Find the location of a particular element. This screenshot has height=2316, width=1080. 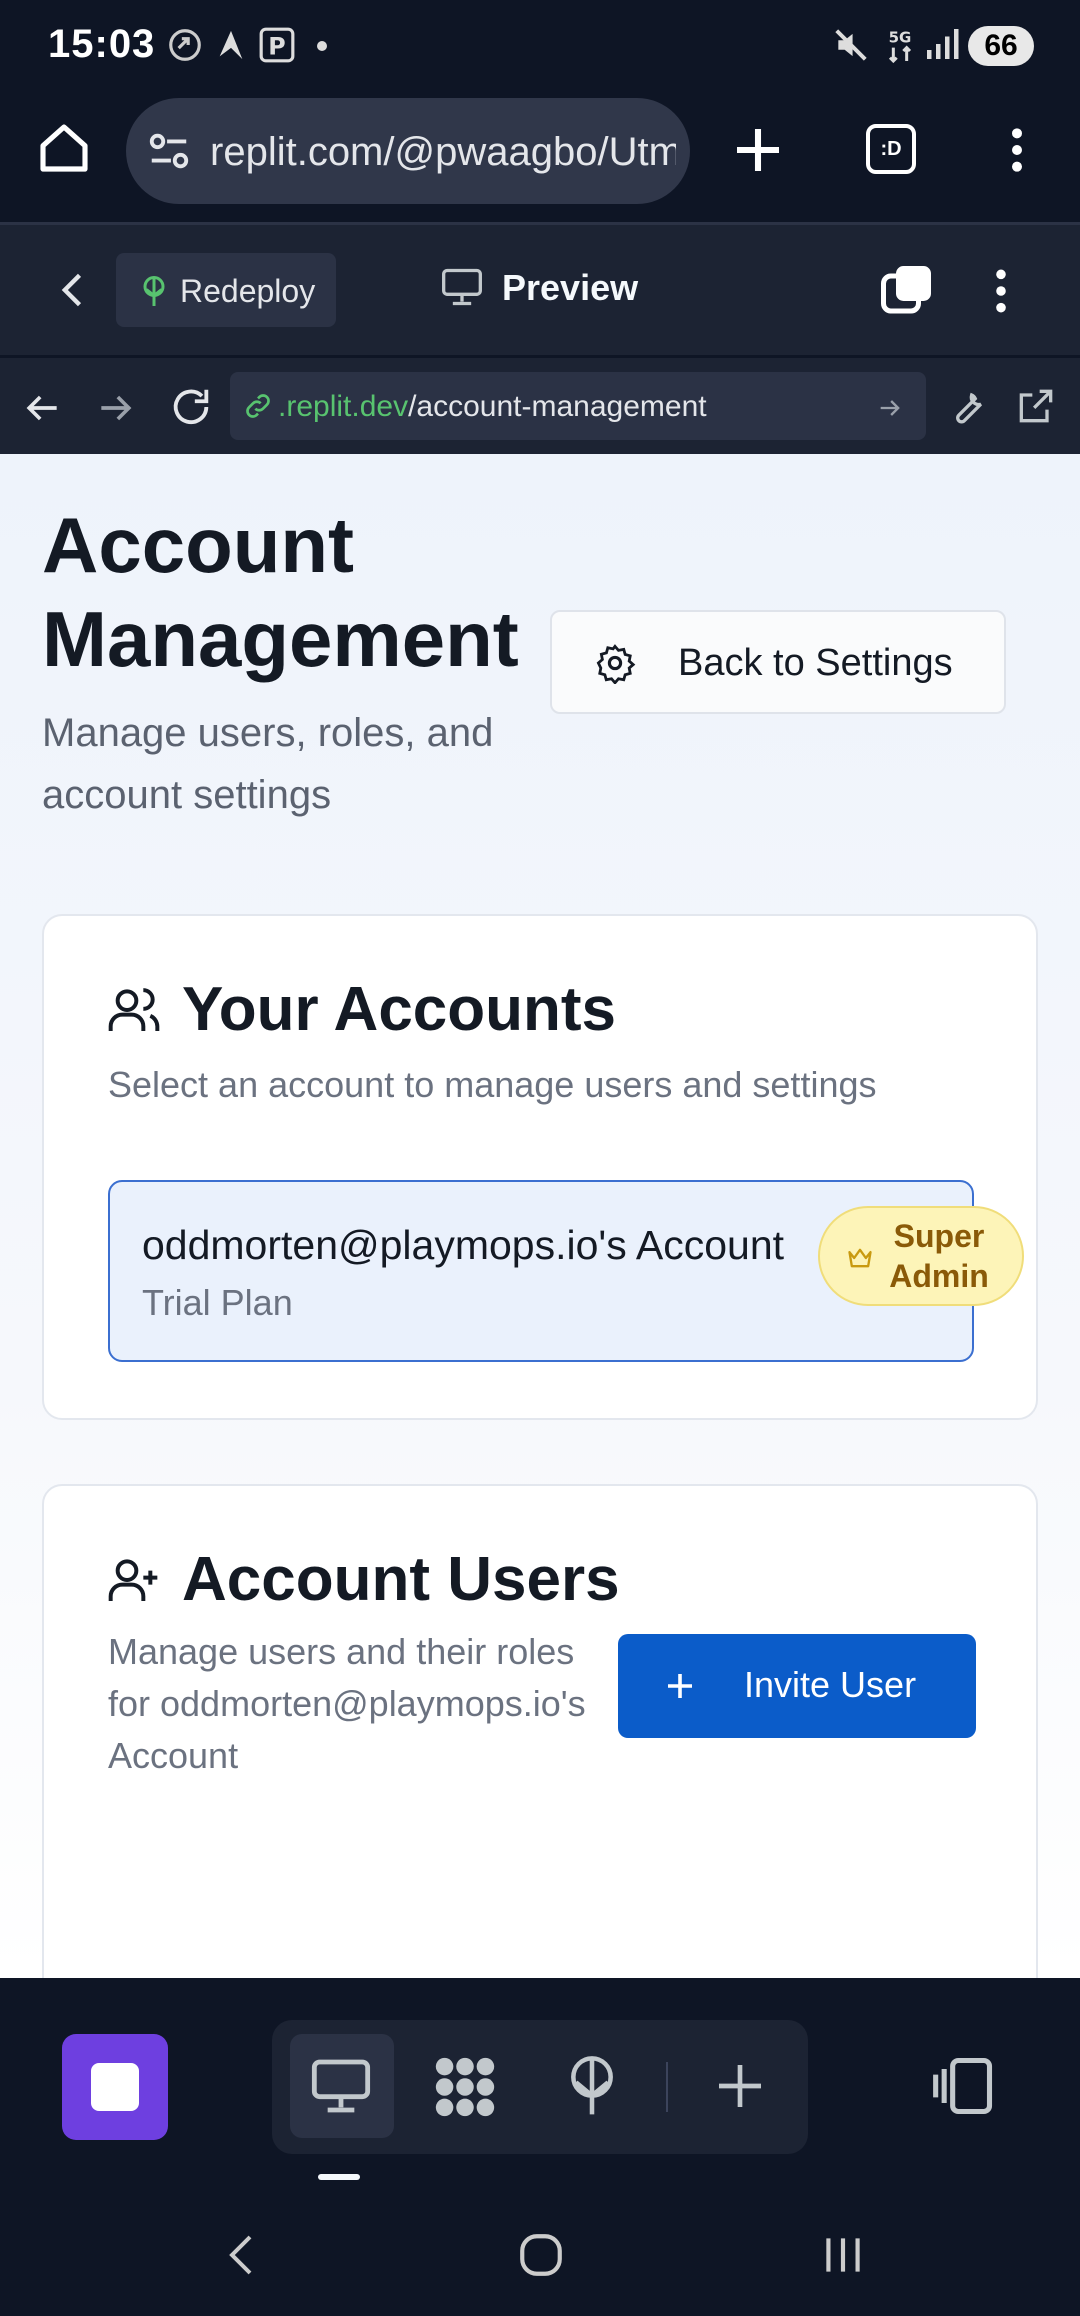

browser-url-text: replit.com/@pwaagbo/Utm is located at coordinates (443, 152).